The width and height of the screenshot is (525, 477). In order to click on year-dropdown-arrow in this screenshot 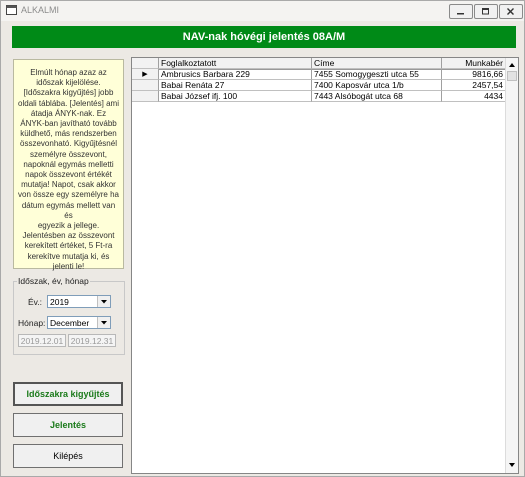, I will do `click(103, 301)`.